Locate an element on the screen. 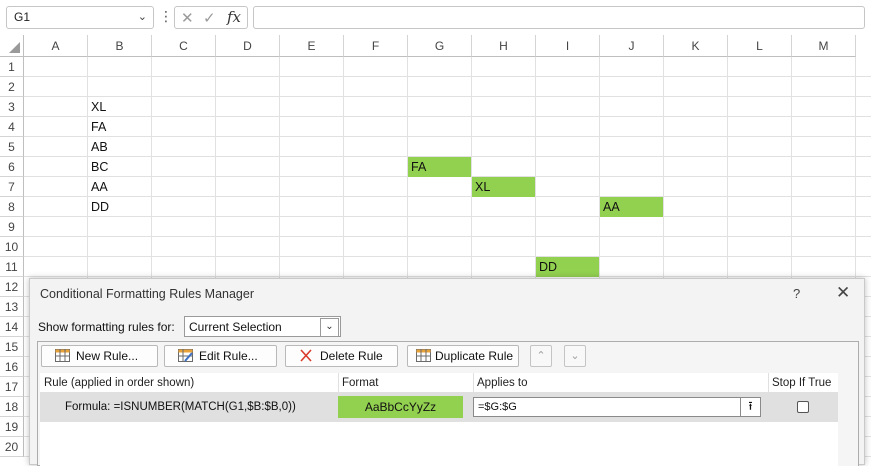 The image size is (871, 466). format-column-header: Format is located at coordinates (405, 383).